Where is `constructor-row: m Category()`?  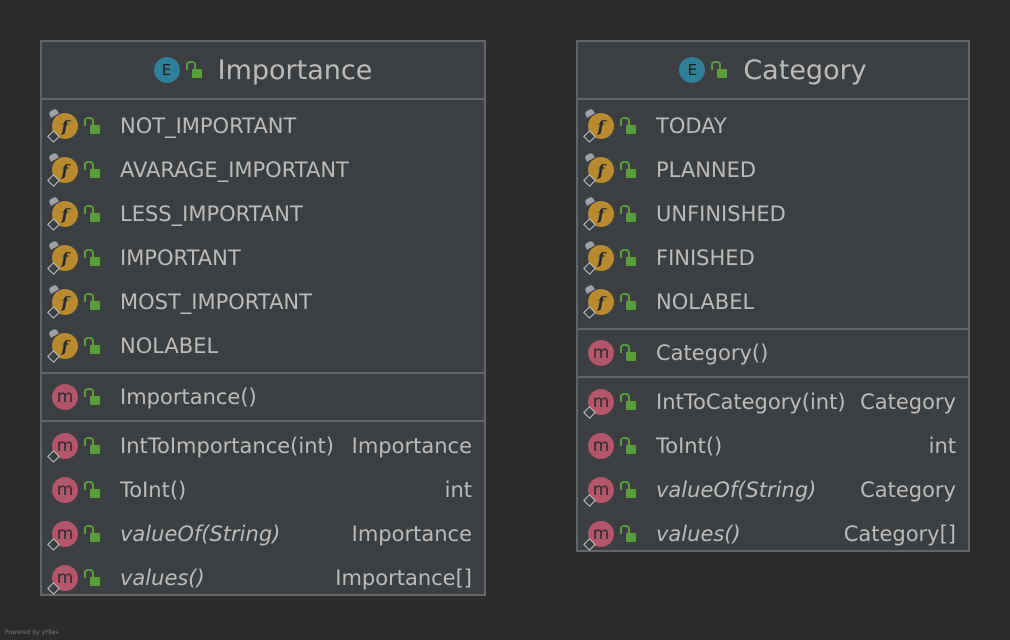
constructor-row: m Category() is located at coordinates (773, 353).